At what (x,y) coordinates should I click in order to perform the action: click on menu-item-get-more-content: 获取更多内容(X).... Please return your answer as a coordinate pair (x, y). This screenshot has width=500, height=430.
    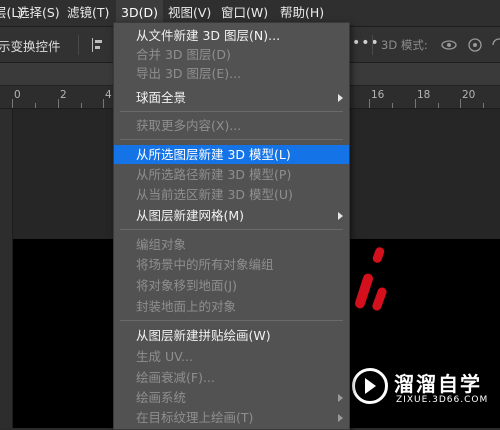
    Looking at the image, I should click on (231, 125).